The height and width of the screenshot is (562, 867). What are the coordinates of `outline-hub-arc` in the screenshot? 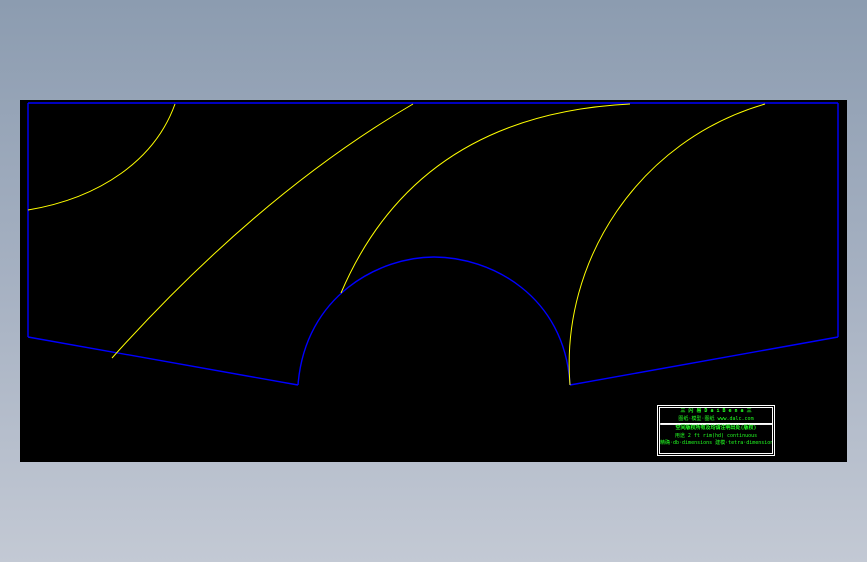 It's located at (434, 321).